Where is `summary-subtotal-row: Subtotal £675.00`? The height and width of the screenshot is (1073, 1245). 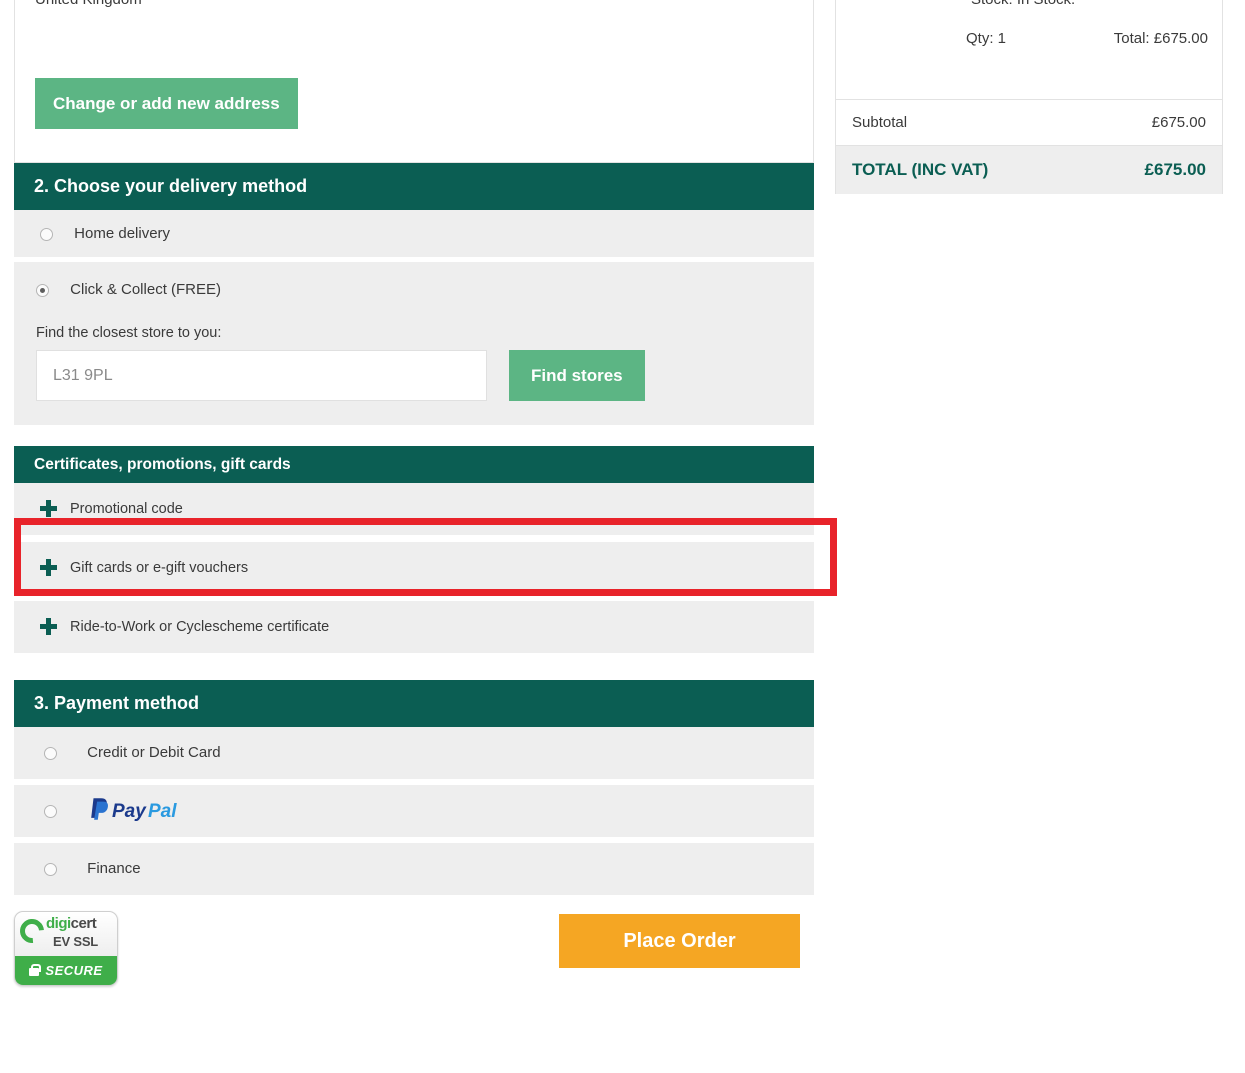 summary-subtotal-row: Subtotal £675.00 is located at coordinates (1029, 123).